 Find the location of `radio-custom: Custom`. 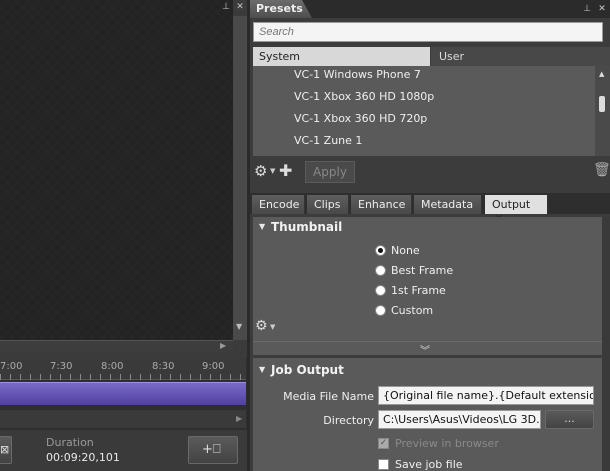

radio-custom: Custom is located at coordinates (404, 310).